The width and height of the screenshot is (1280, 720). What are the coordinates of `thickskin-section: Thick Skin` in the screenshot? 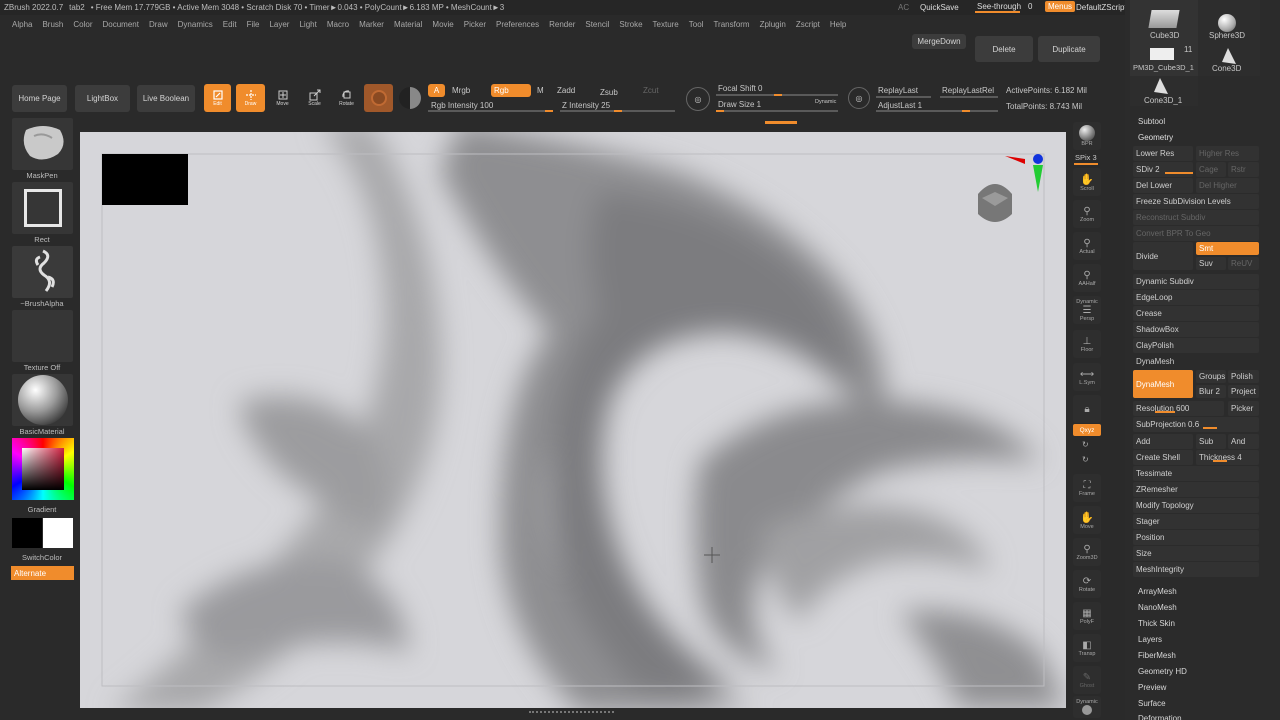 It's located at (1156, 623).